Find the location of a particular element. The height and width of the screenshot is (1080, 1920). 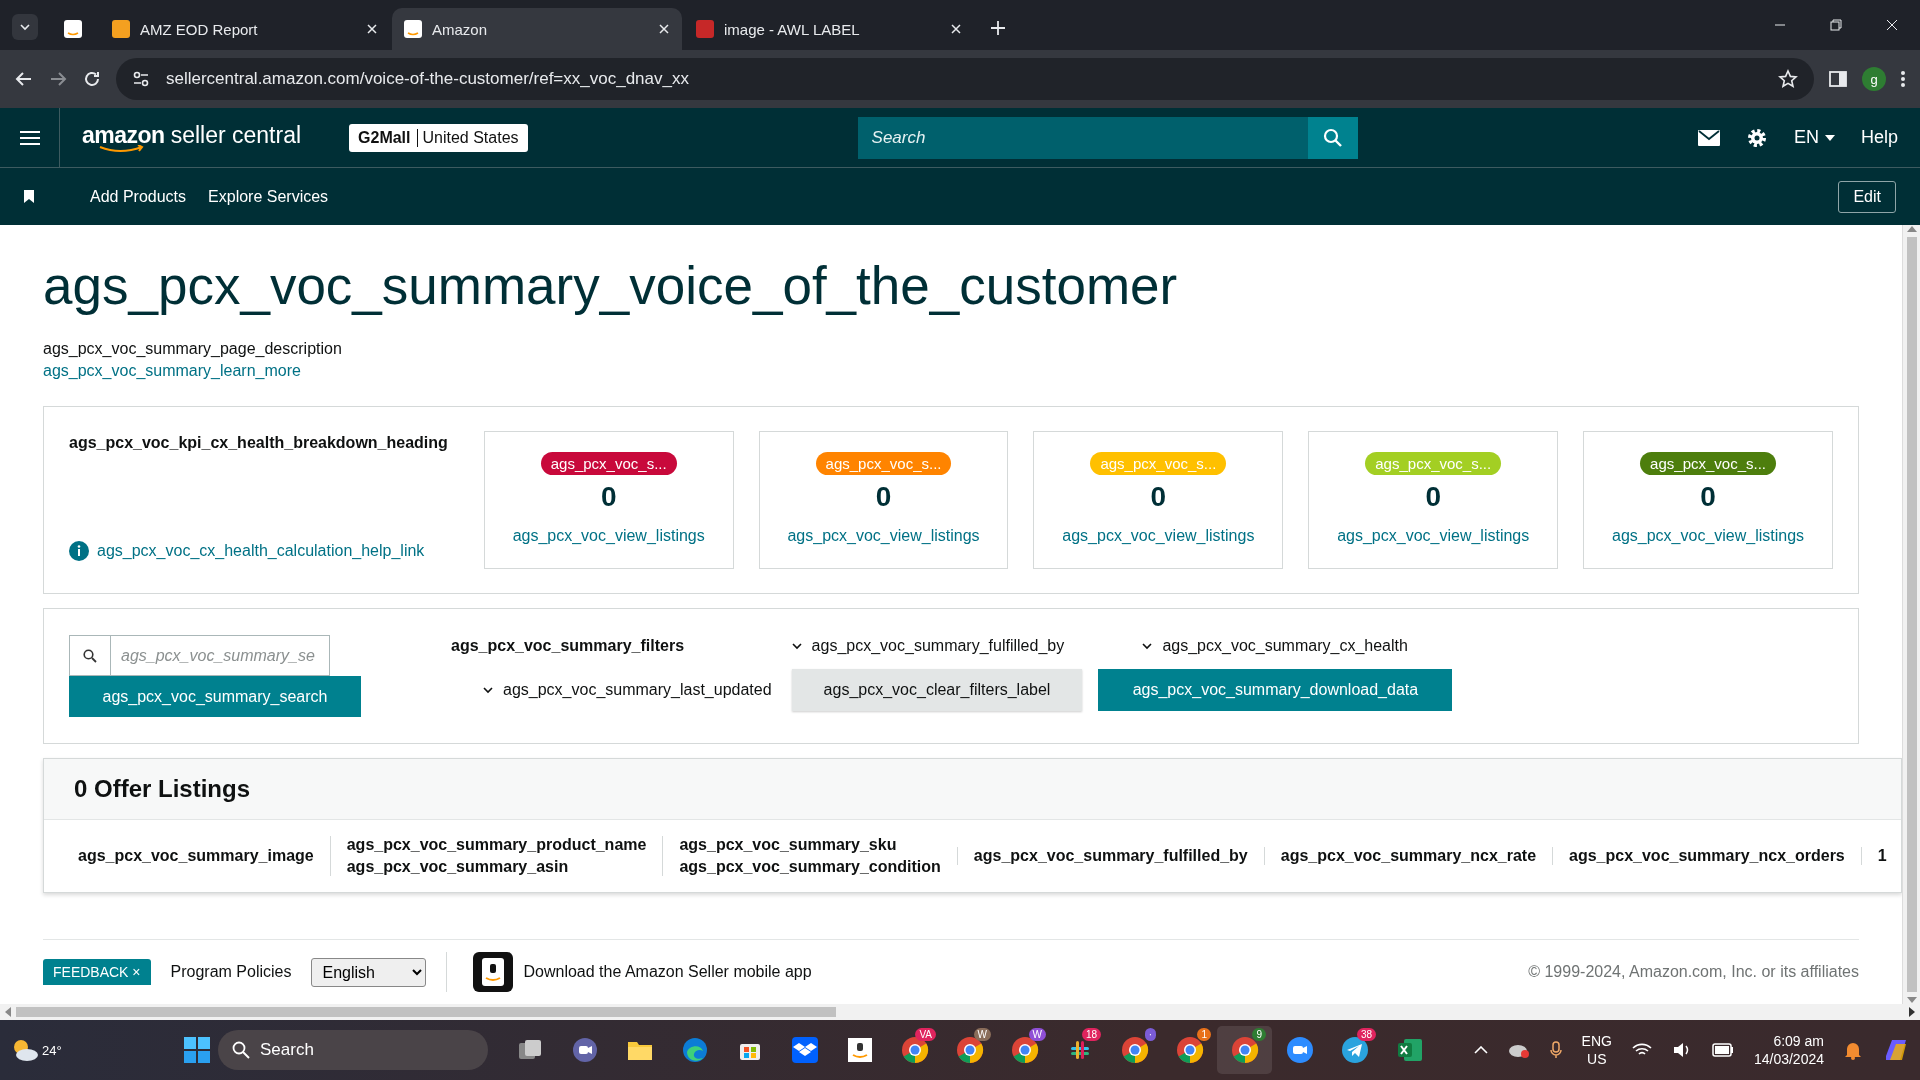

spreadsheet-icon is located at coordinates (1409, 1050).